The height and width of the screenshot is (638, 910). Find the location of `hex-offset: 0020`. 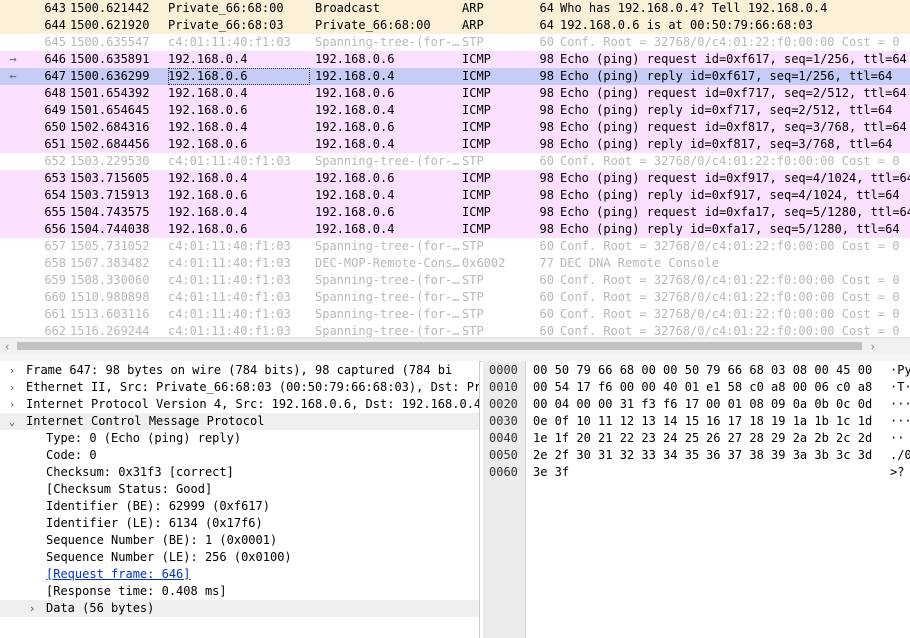

hex-offset: 0020 is located at coordinates (503, 404).